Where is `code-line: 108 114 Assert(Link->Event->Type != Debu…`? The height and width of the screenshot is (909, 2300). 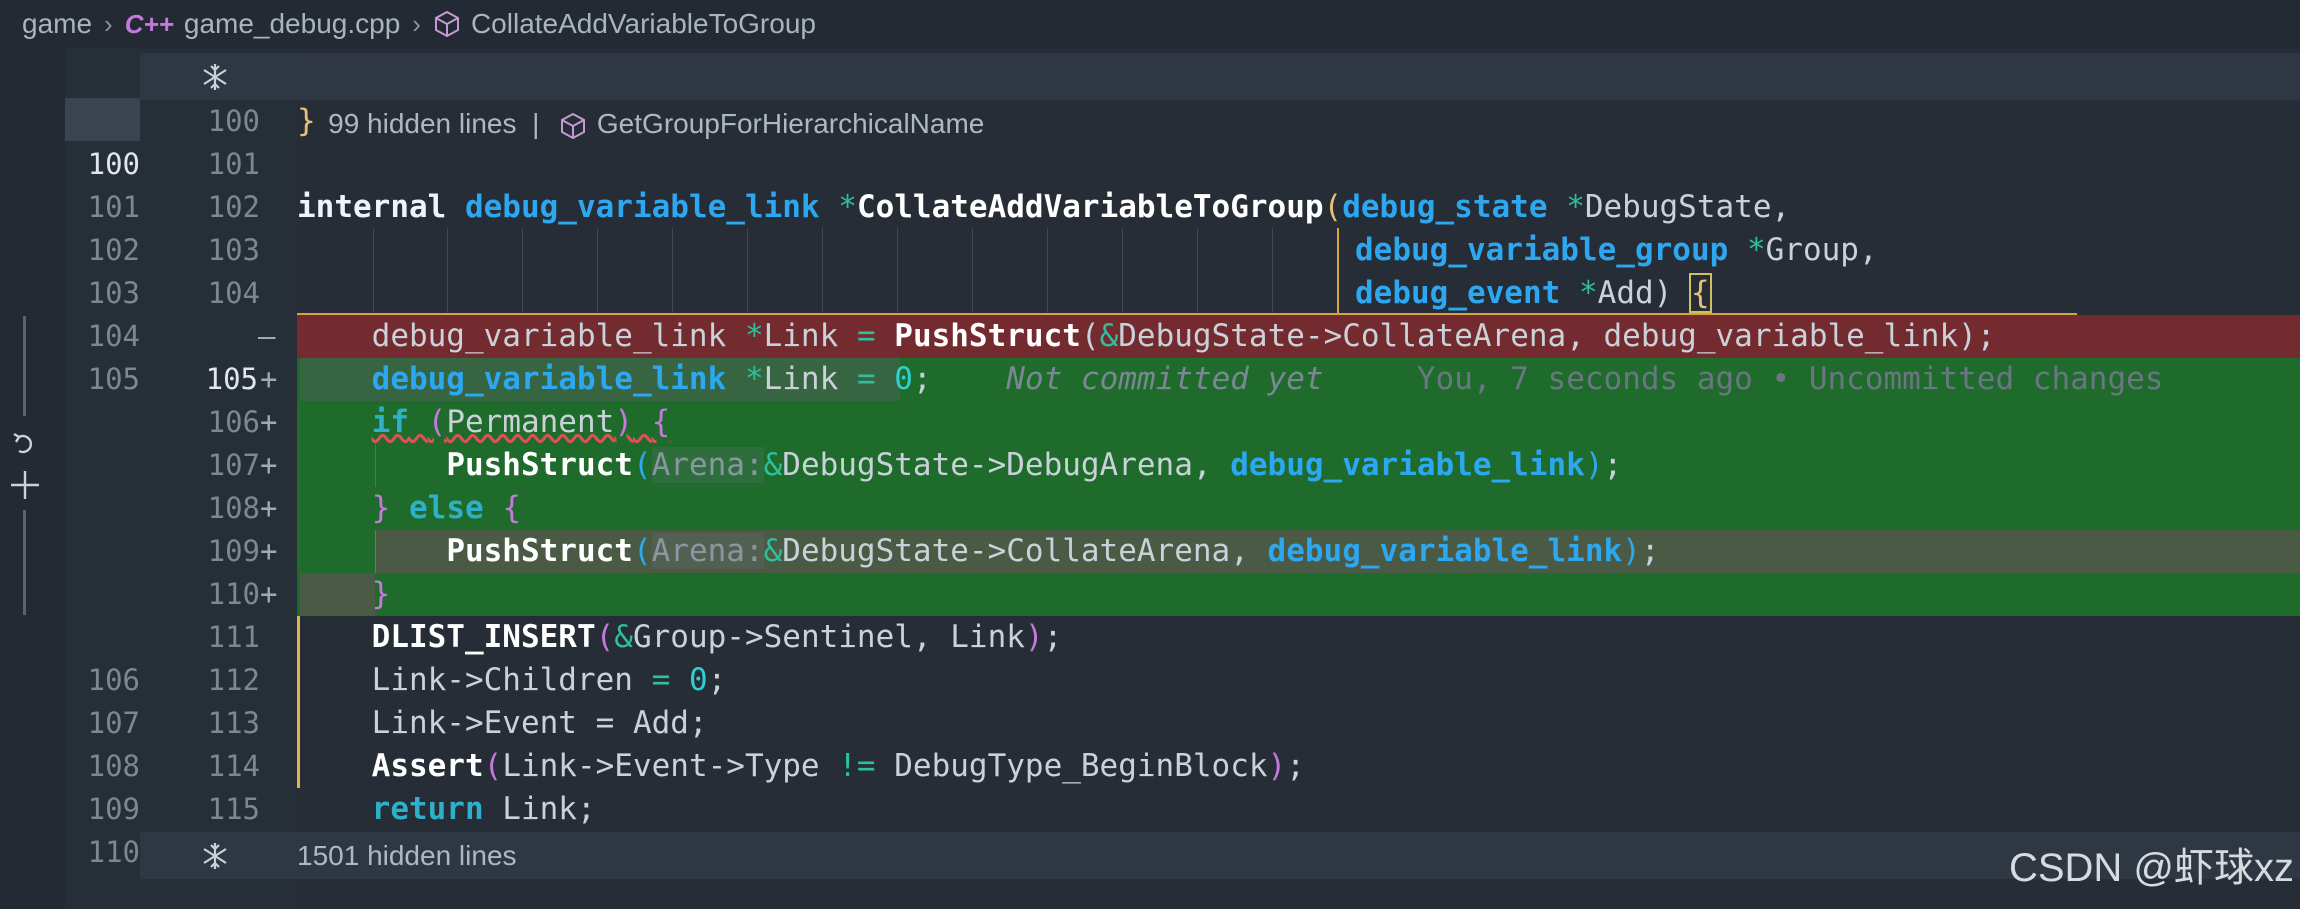 code-line: 108 114 Assert(Link->Event->Type != Debu… is located at coordinates (1150, 766).